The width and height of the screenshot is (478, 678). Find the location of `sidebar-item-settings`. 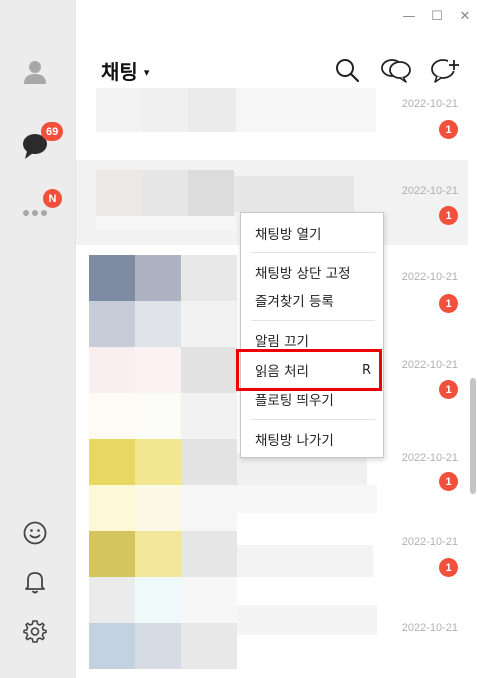

sidebar-item-settings is located at coordinates (35, 631).